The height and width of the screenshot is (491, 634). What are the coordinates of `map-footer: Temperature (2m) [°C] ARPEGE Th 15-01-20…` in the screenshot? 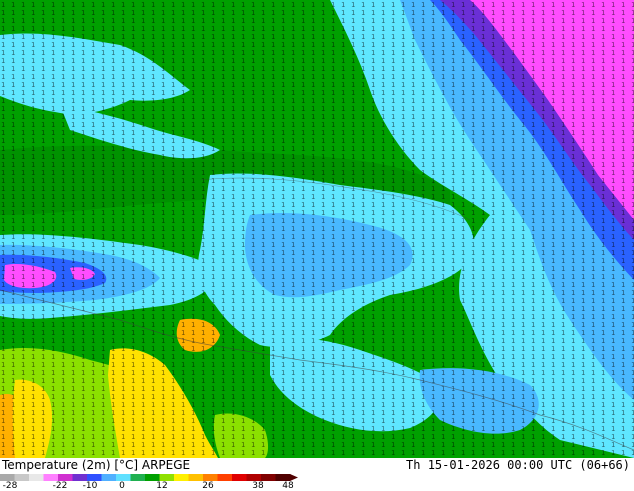 It's located at (317, 474).